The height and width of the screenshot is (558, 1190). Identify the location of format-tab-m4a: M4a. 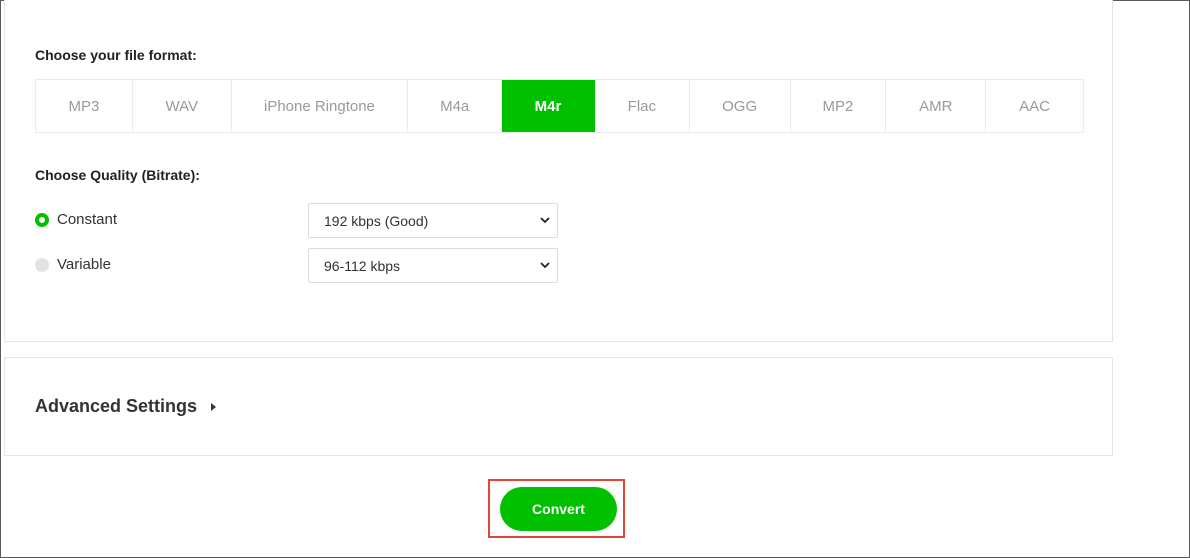
(455, 106).